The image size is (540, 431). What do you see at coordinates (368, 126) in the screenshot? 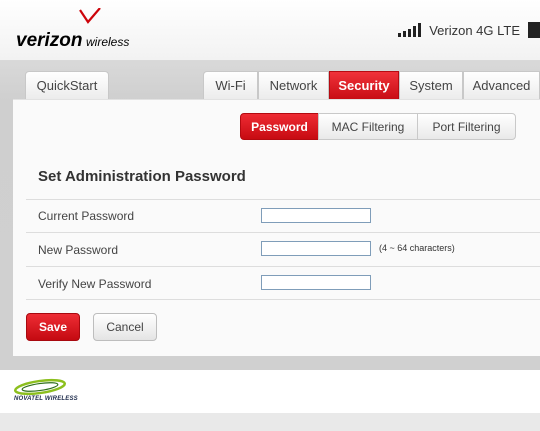
I see `subtab-mac-filtering: MAC Filtering` at bounding box center [368, 126].